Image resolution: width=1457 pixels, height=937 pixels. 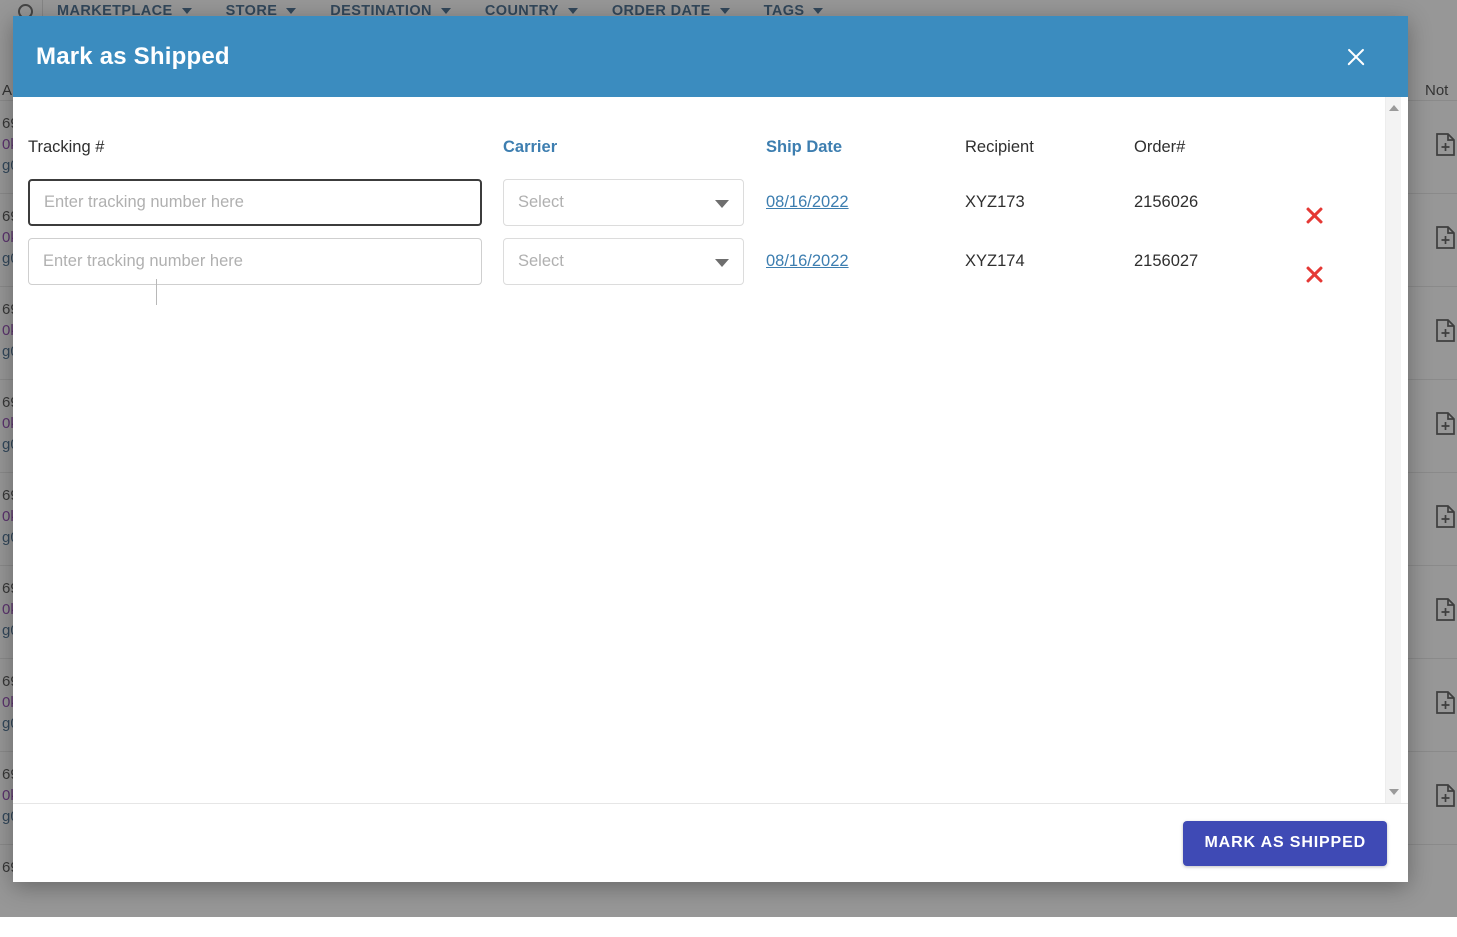 I want to click on column-header-recipient: Recipient, so click(x=1049, y=147).